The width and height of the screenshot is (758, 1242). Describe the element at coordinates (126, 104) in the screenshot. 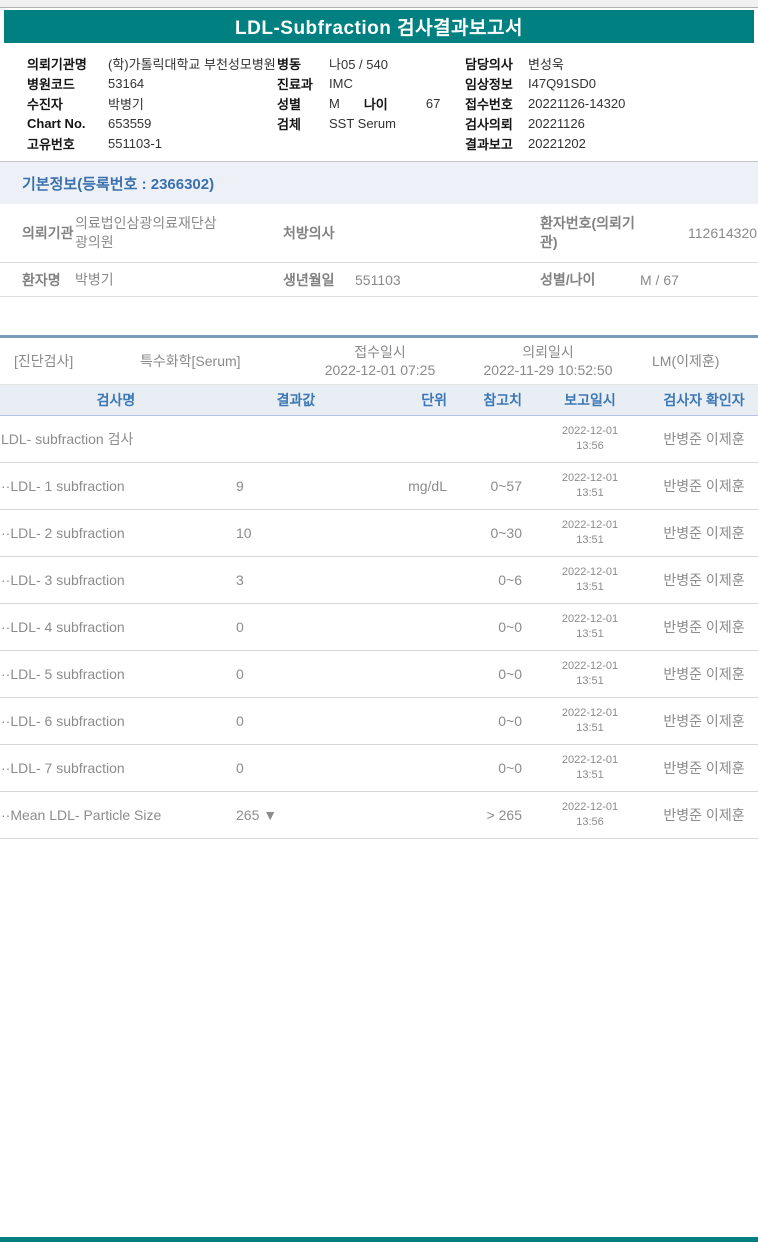

I see `field-value: 박병기` at that location.